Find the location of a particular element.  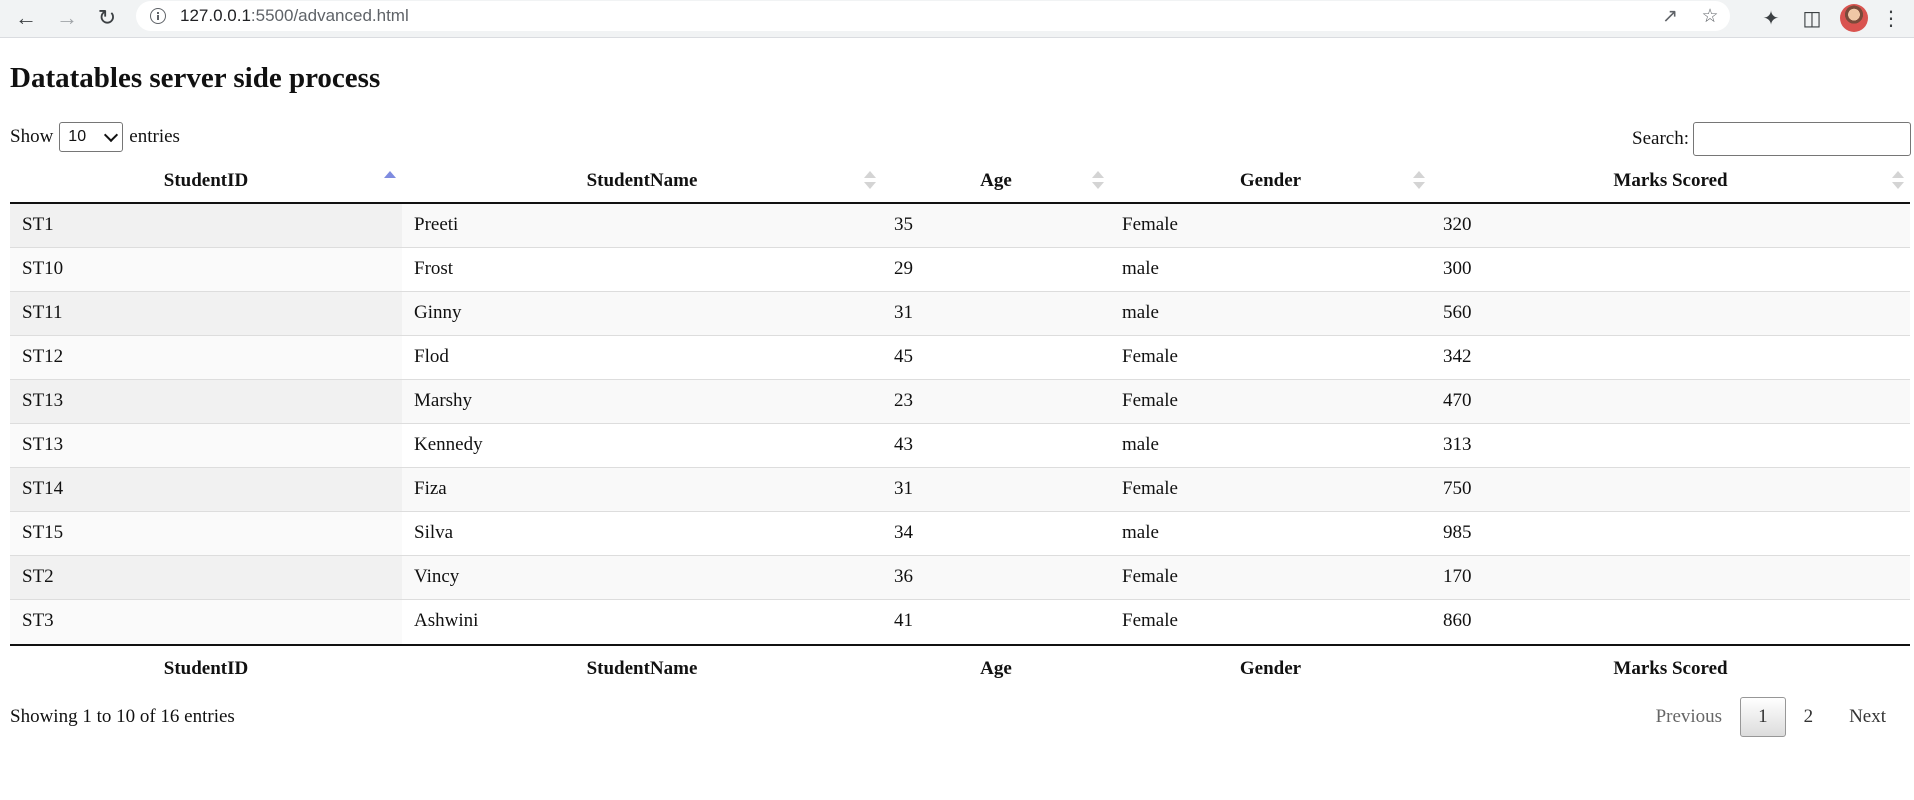

cell-studentname: Ginny is located at coordinates (438, 312).